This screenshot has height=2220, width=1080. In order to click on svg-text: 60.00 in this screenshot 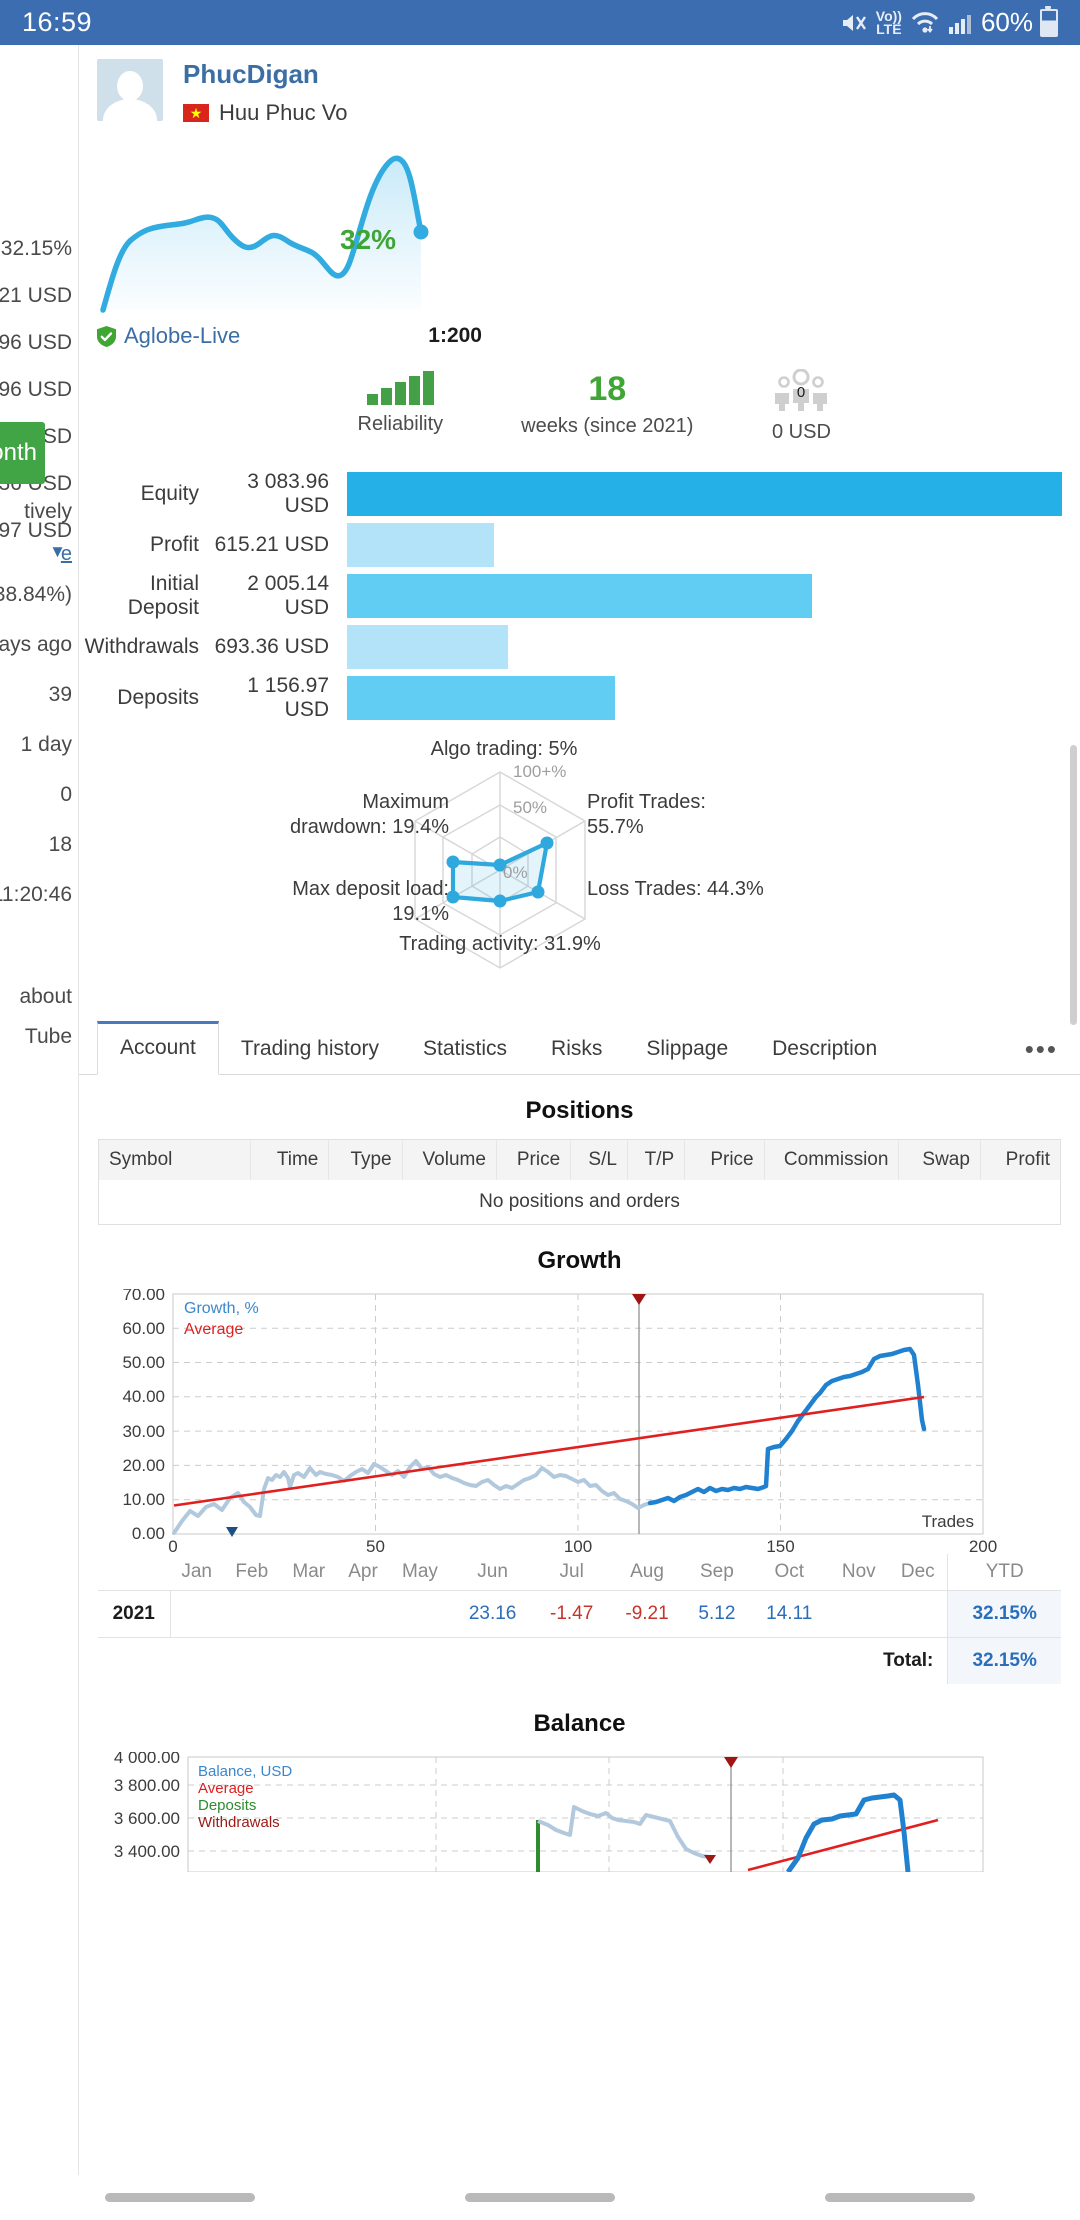, I will do `click(143, 1328)`.